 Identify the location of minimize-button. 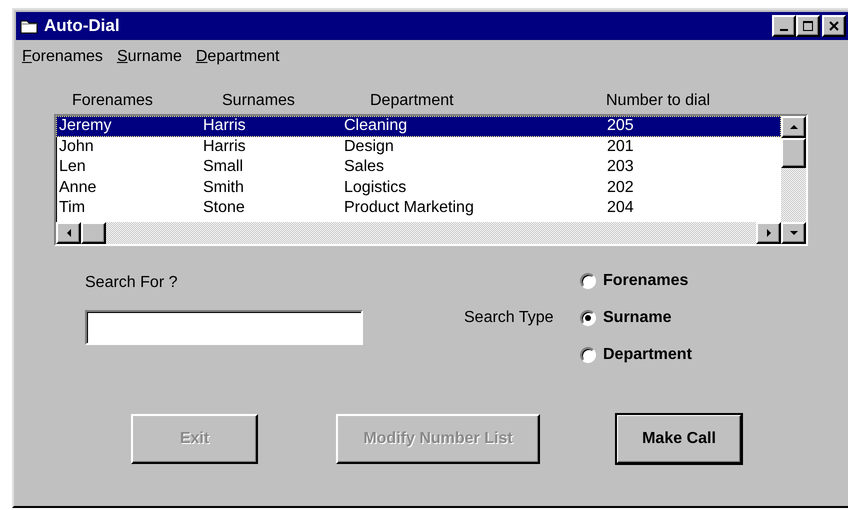
(784, 26).